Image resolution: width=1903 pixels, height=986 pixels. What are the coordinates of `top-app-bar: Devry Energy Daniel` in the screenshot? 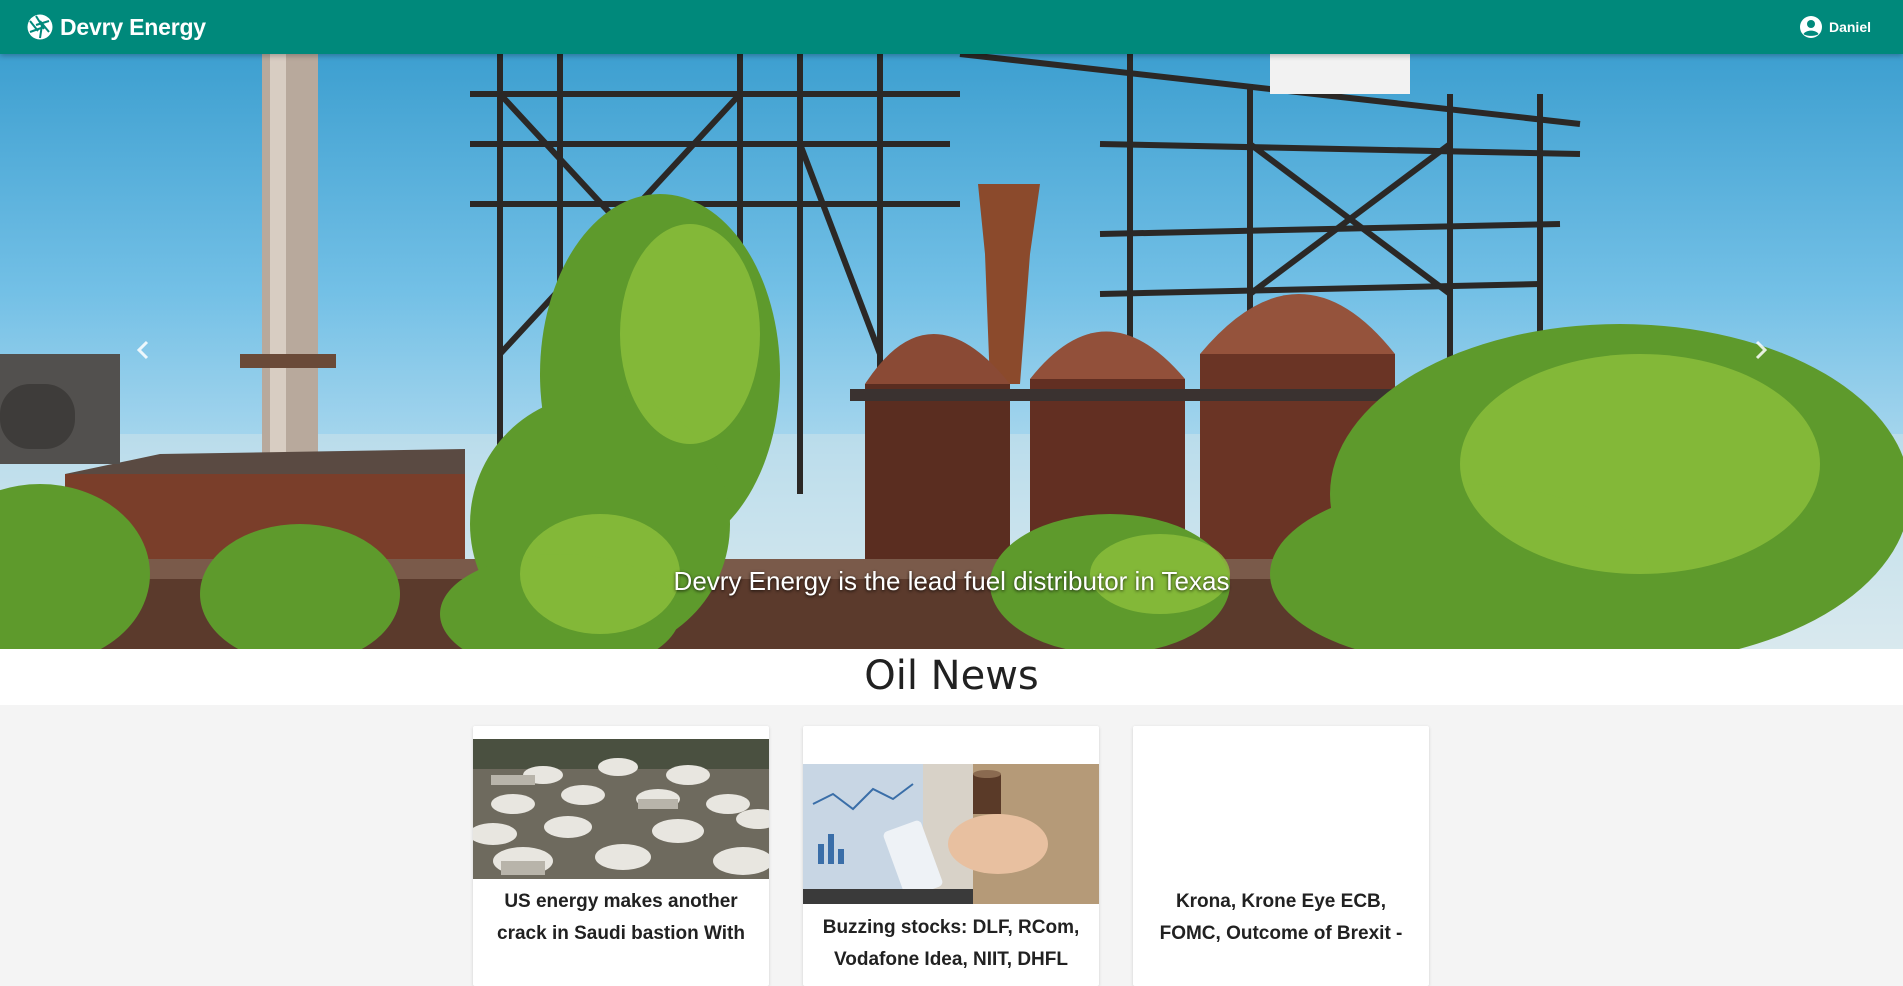 It's located at (951, 27).